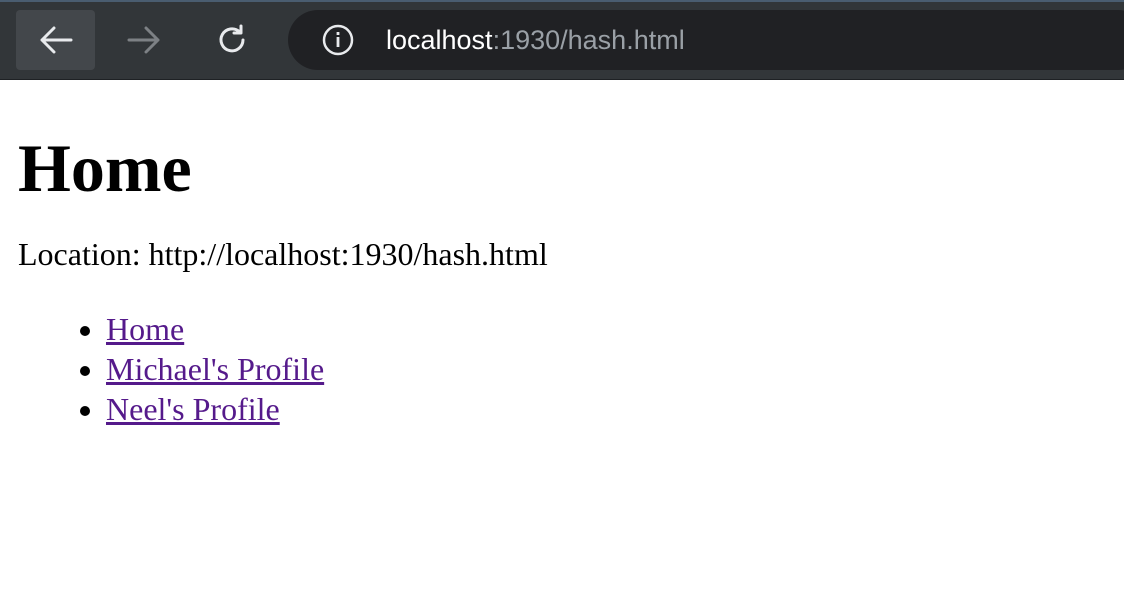 Image resolution: width=1124 pixels, height=612 pixels. I want to click on info-icon, so click(338, 40).